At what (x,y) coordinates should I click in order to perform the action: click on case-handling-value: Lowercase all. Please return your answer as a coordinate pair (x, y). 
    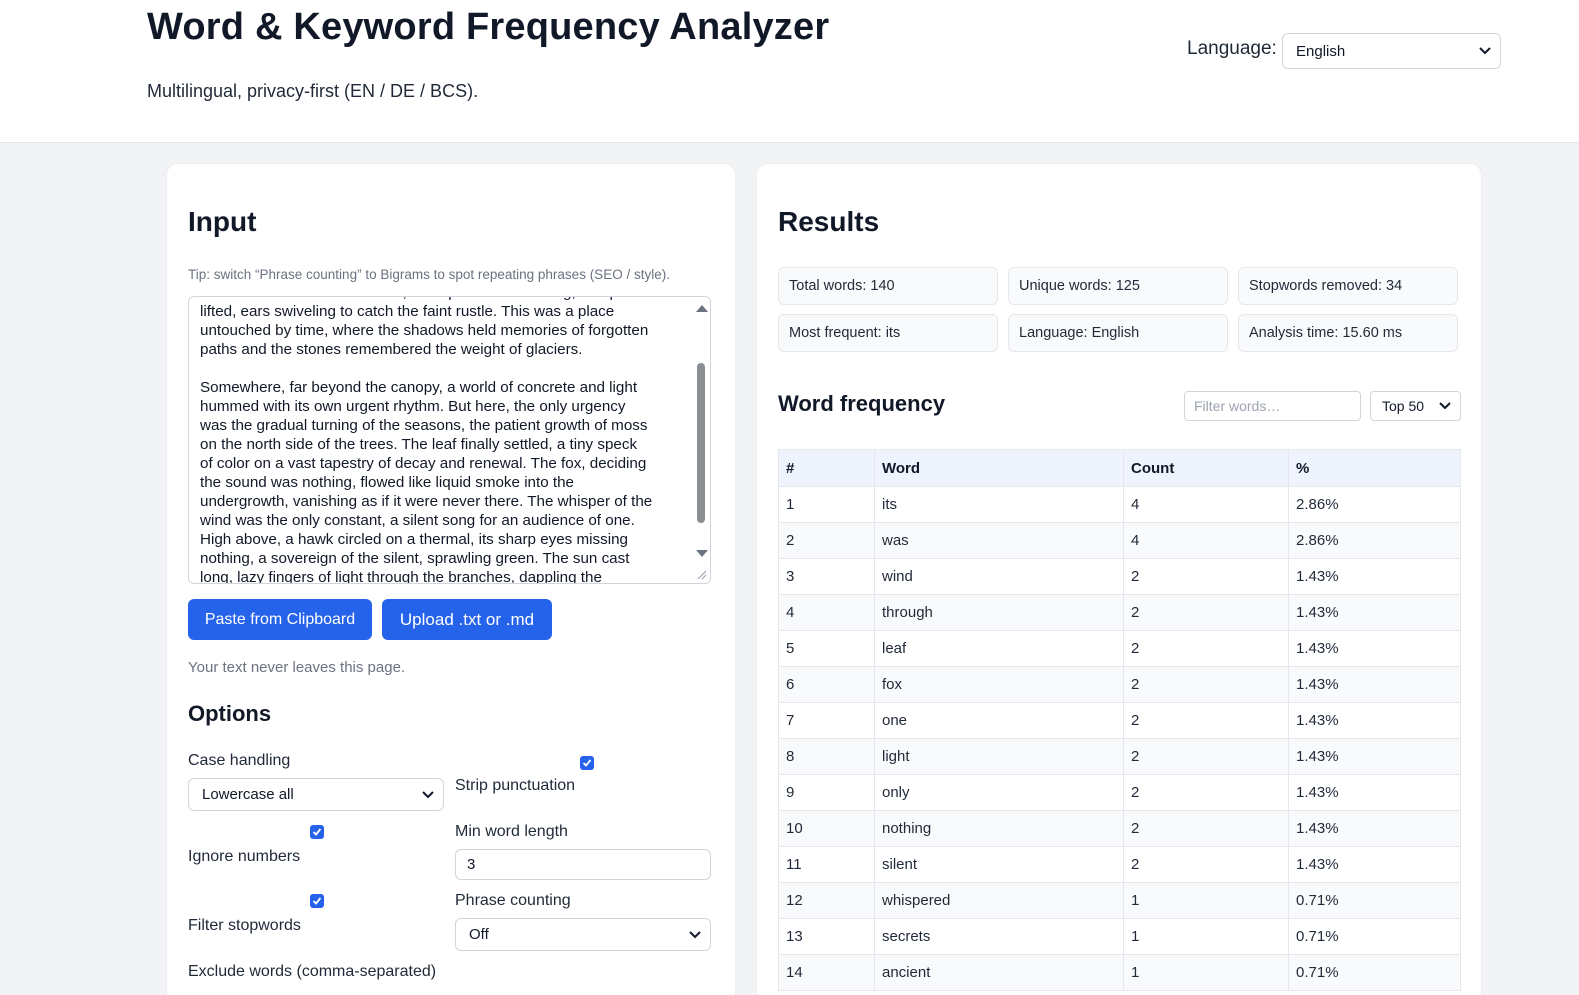
    Looking at the image, I should click on (248, 794).